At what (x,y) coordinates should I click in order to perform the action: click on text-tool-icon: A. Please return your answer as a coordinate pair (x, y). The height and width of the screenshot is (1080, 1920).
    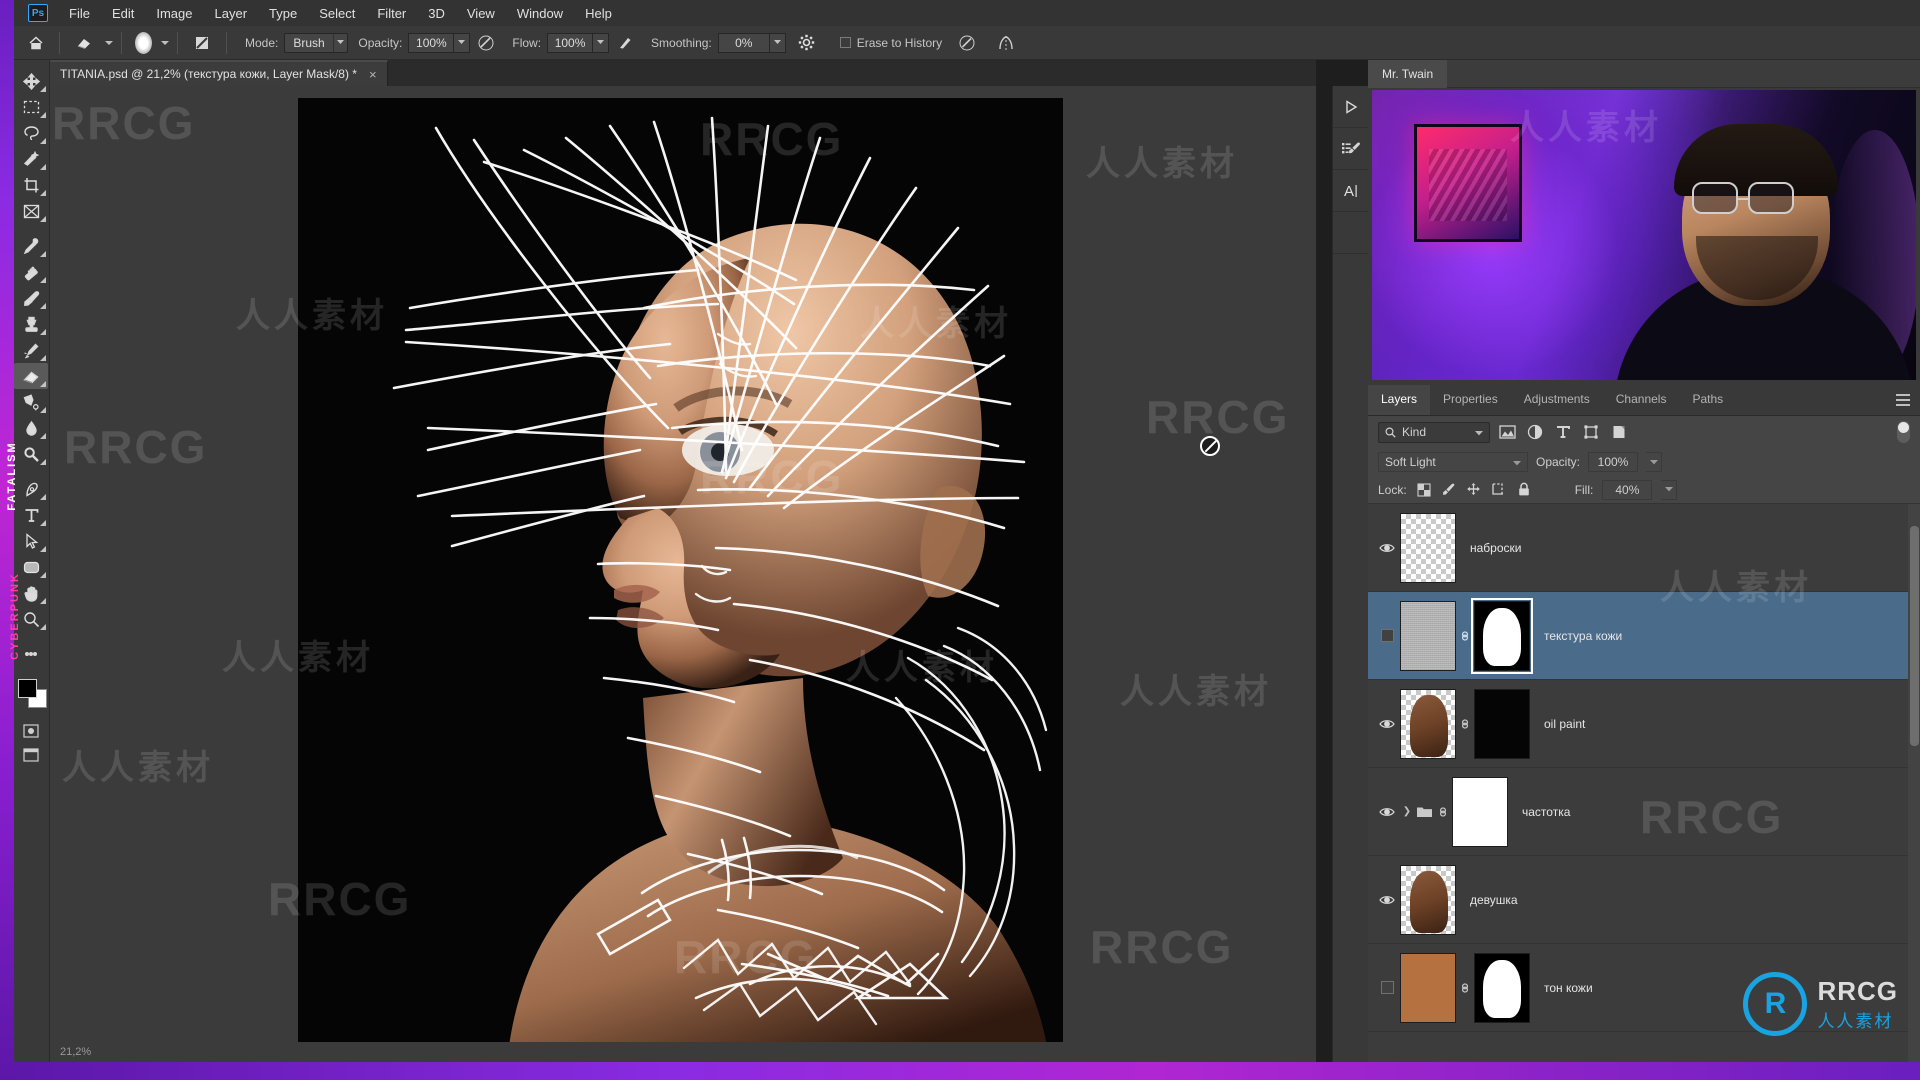
    Looking at the image, I should click on (1351, 191).